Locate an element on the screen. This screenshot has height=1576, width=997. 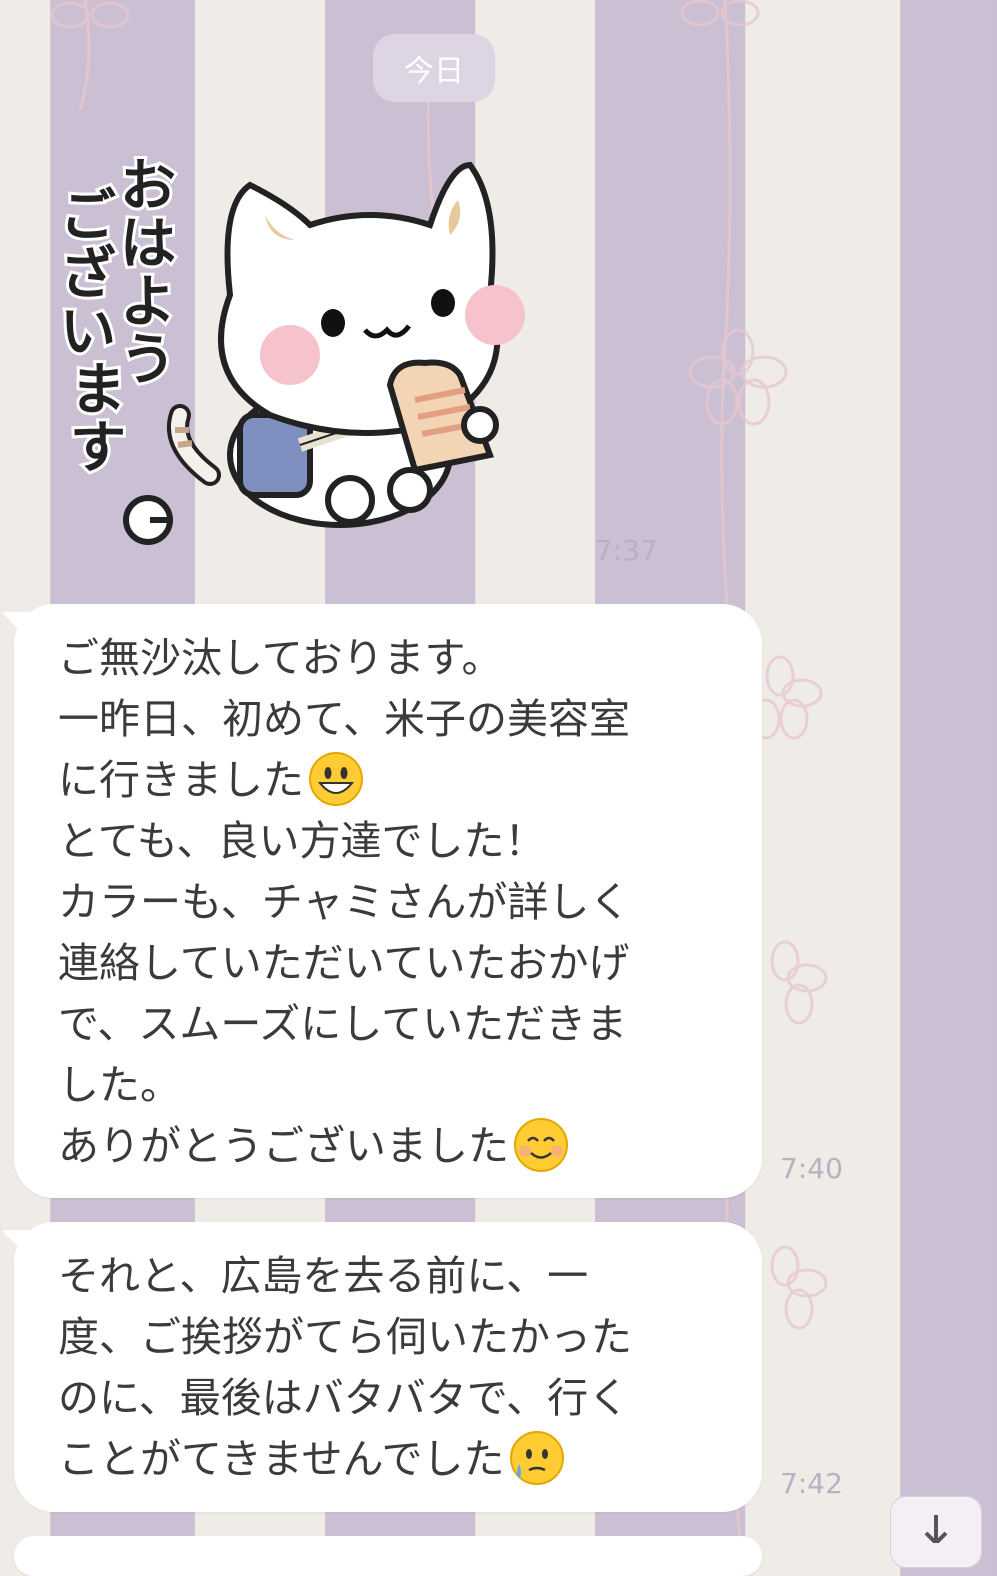
message-timestamp: 7:42 is located at coordinates (811, 1483).